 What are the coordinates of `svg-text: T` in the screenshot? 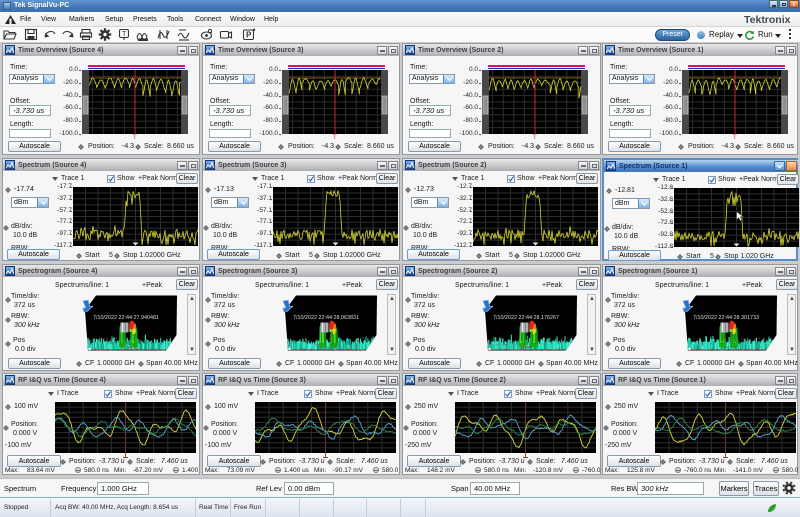 It's located at (124, 34).